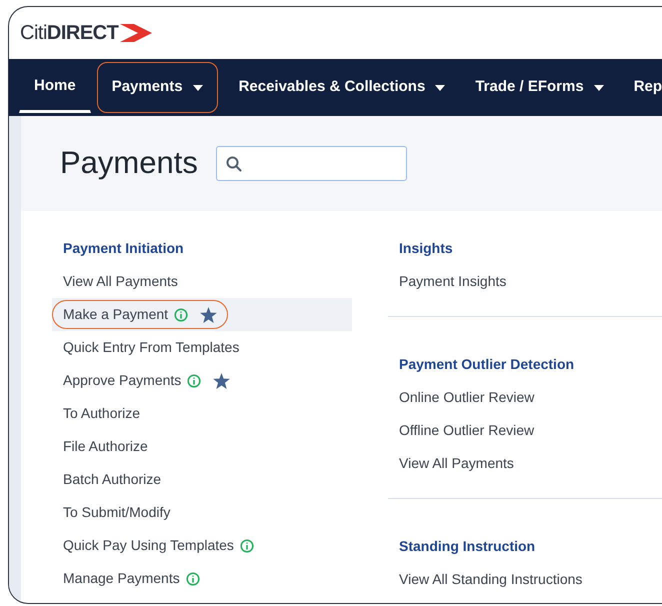 This screenshot has width=662, height=606. What do you see at coordinates (311, 163) in the screenshot?
I see `search-field` at bounding box center [311, 163].